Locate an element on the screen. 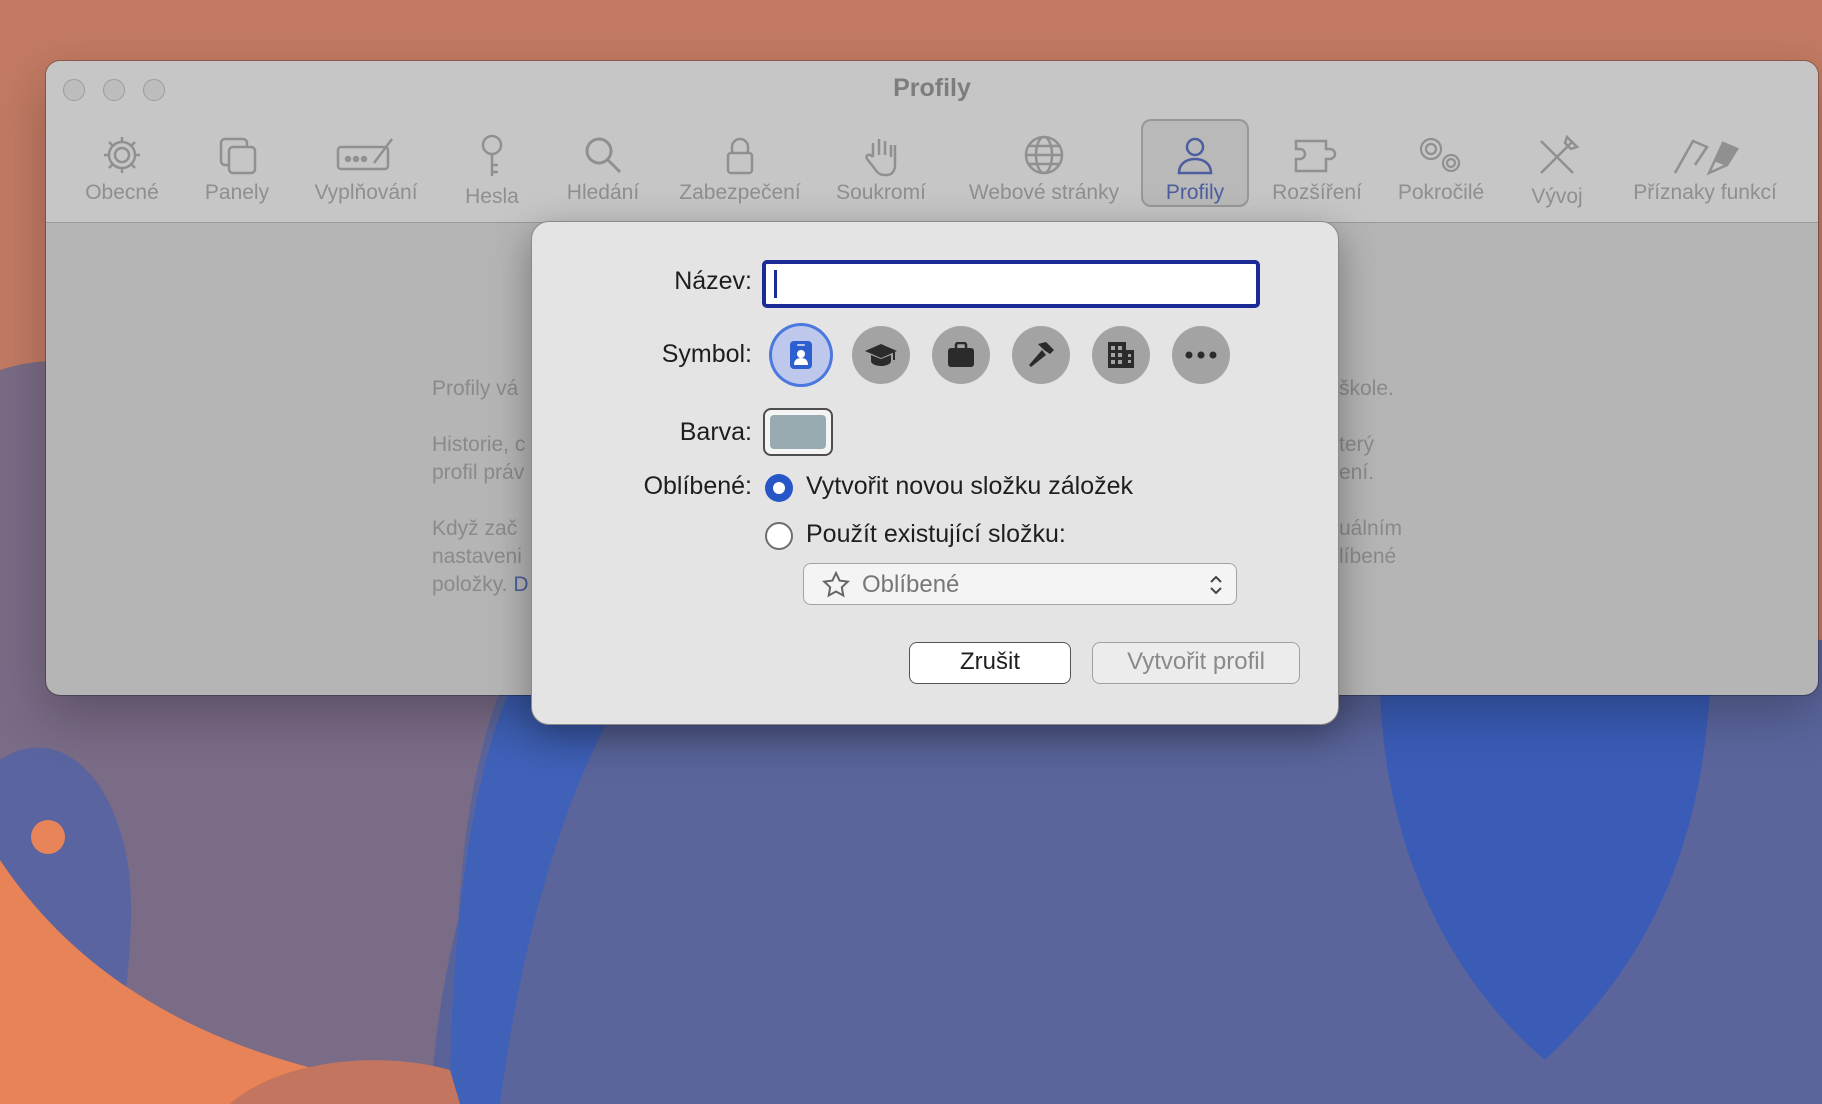 The image size is (1822, 1104). tab-label: Vyplňování is located at coordinates (366, 192).